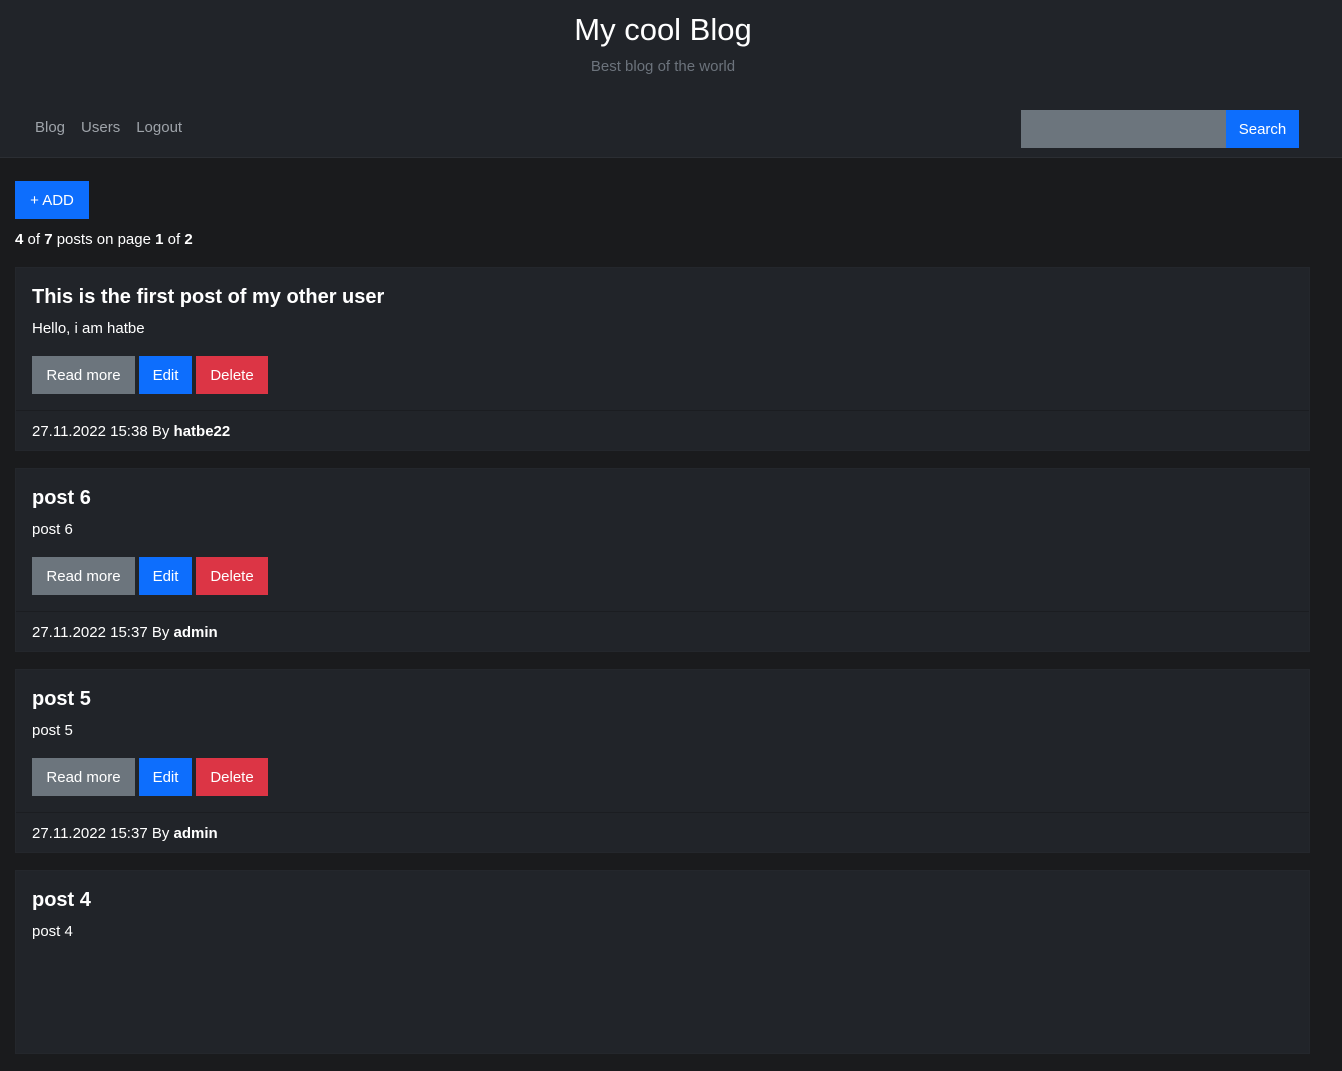 The height and width of the screenshot is (1071, 1342). I want to click on post-footer: 27.11.2022 15:38 By hatbe22, so click(662, 430).